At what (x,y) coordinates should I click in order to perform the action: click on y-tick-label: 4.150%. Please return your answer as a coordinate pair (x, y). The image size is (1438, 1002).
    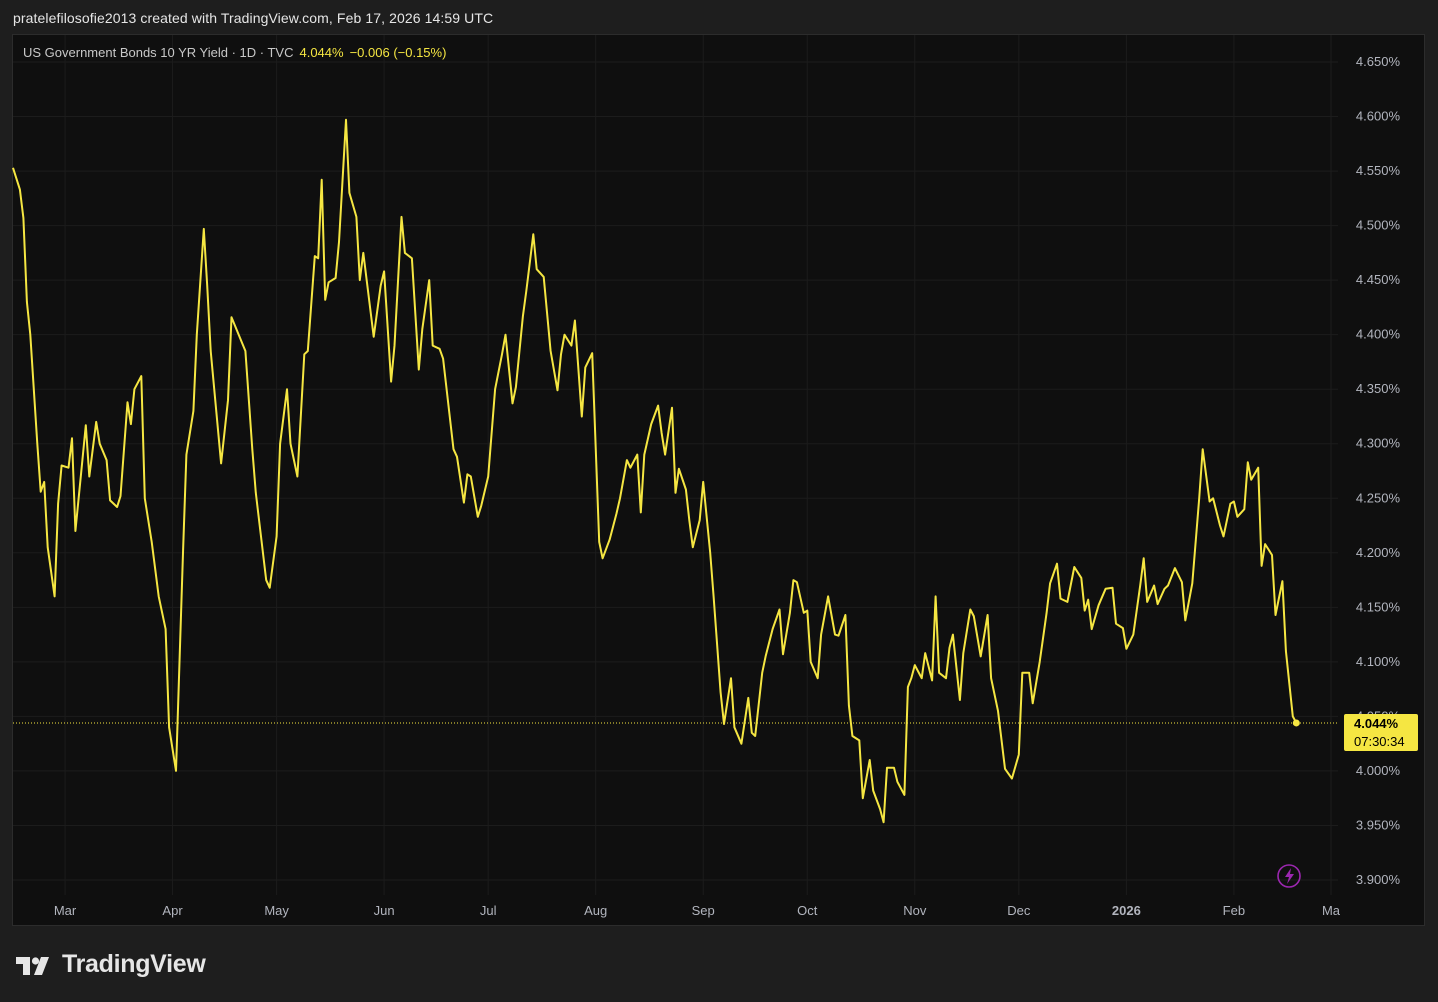
    Looking at the image, I should click on (1378, 606).